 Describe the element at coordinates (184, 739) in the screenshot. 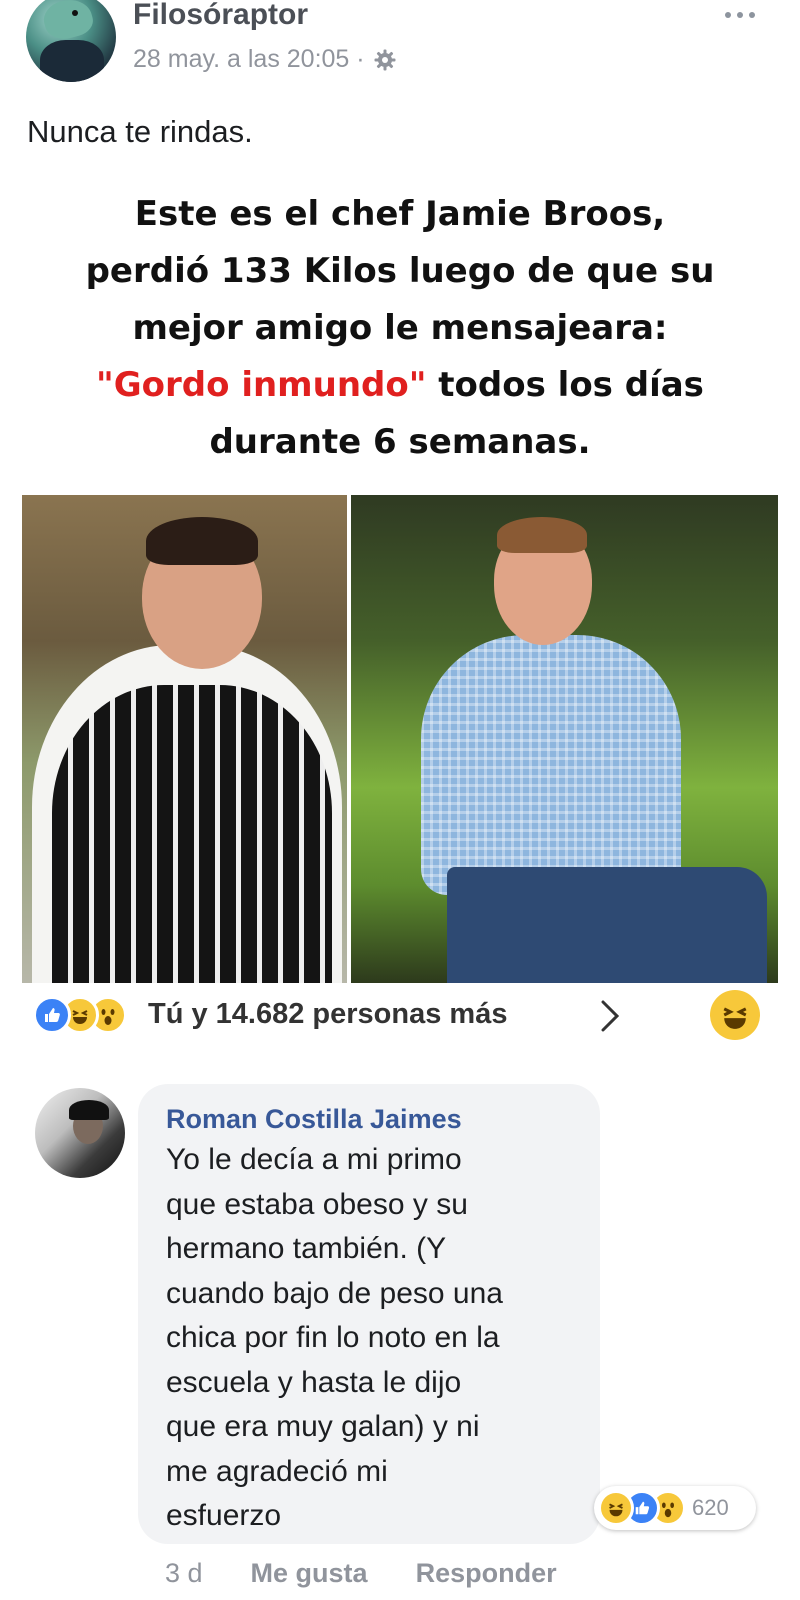

I see `before-photo` at that location.